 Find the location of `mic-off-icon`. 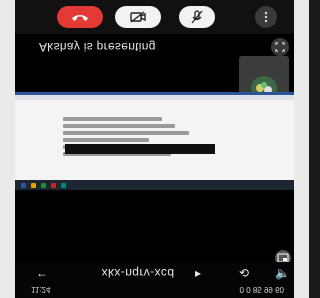

mic-off-icon is located at coordinates (197, 17).